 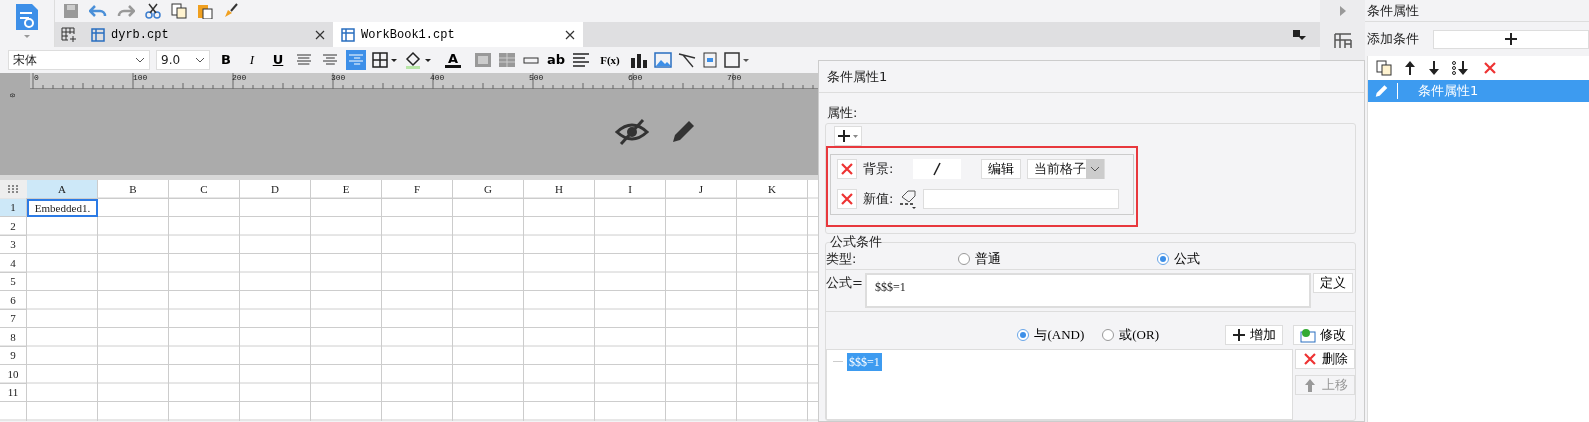 What do you see at coordinates (385, 60) in the screenshot?
I see `borders-icon` at bounding box center [385, 60].